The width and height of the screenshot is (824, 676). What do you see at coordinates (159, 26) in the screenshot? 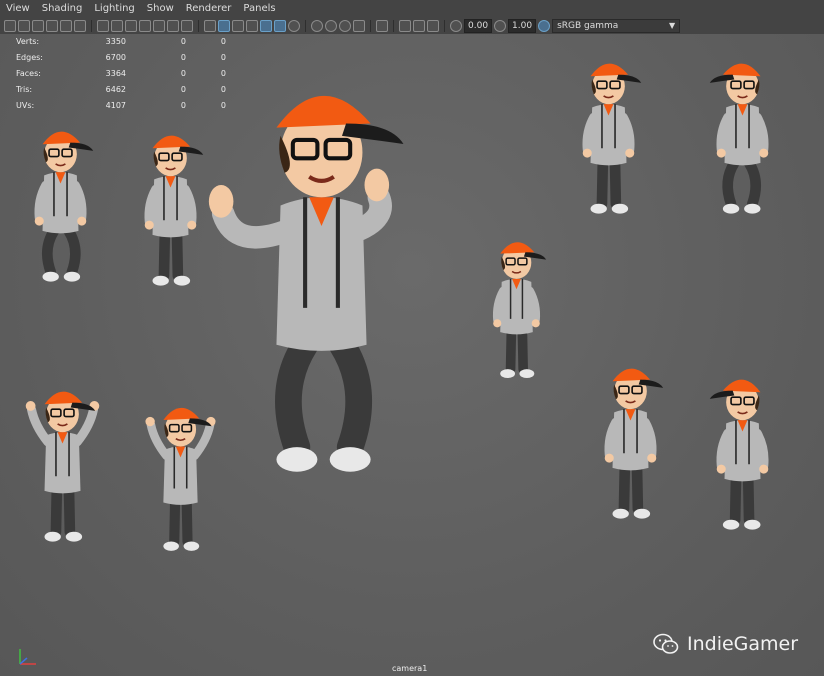
I see `field-chart-icon` at bounding box center [159, 26].